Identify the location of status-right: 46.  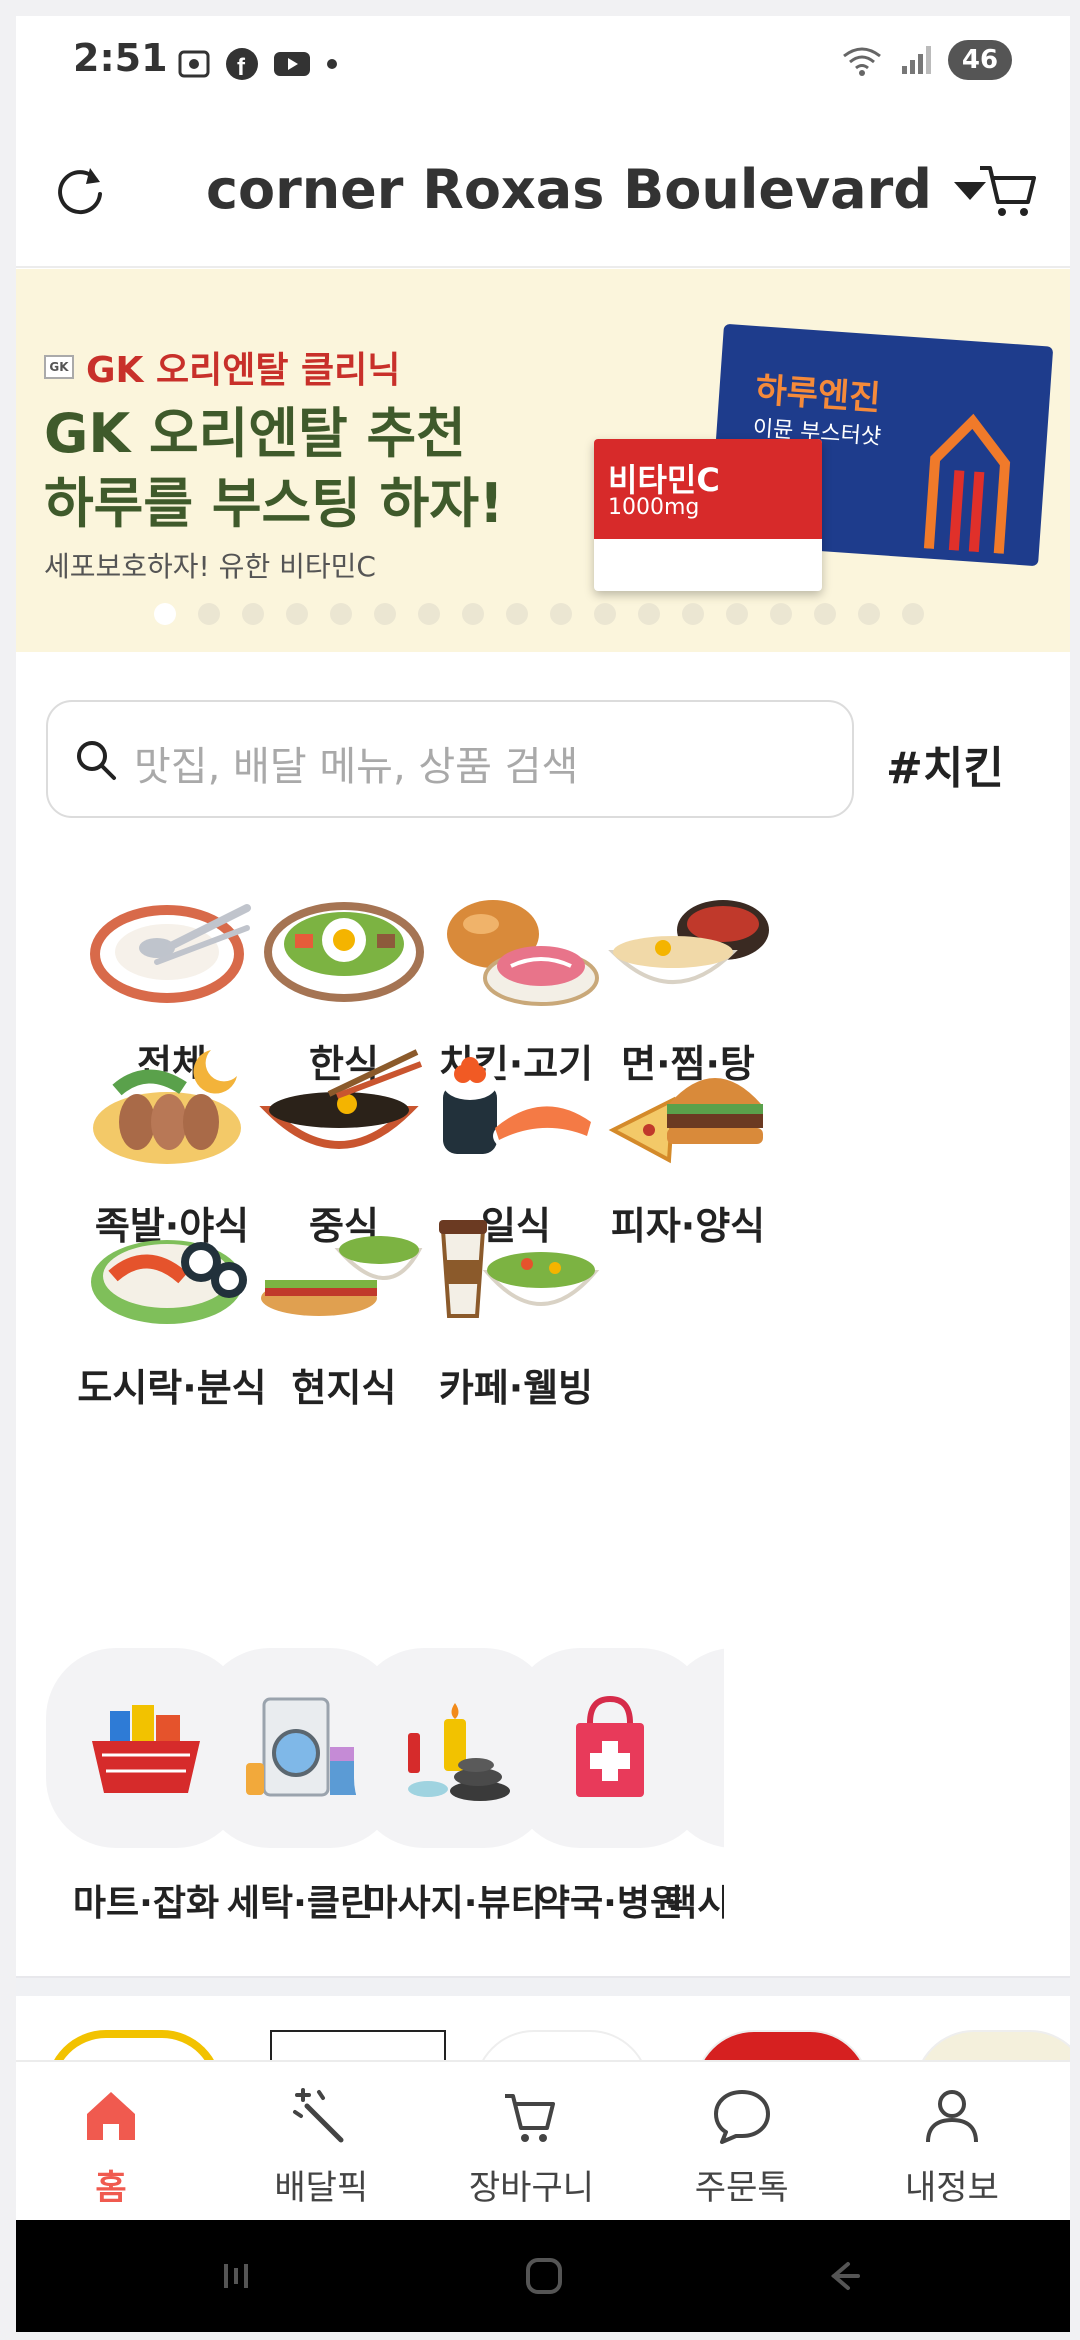
(926, 60).